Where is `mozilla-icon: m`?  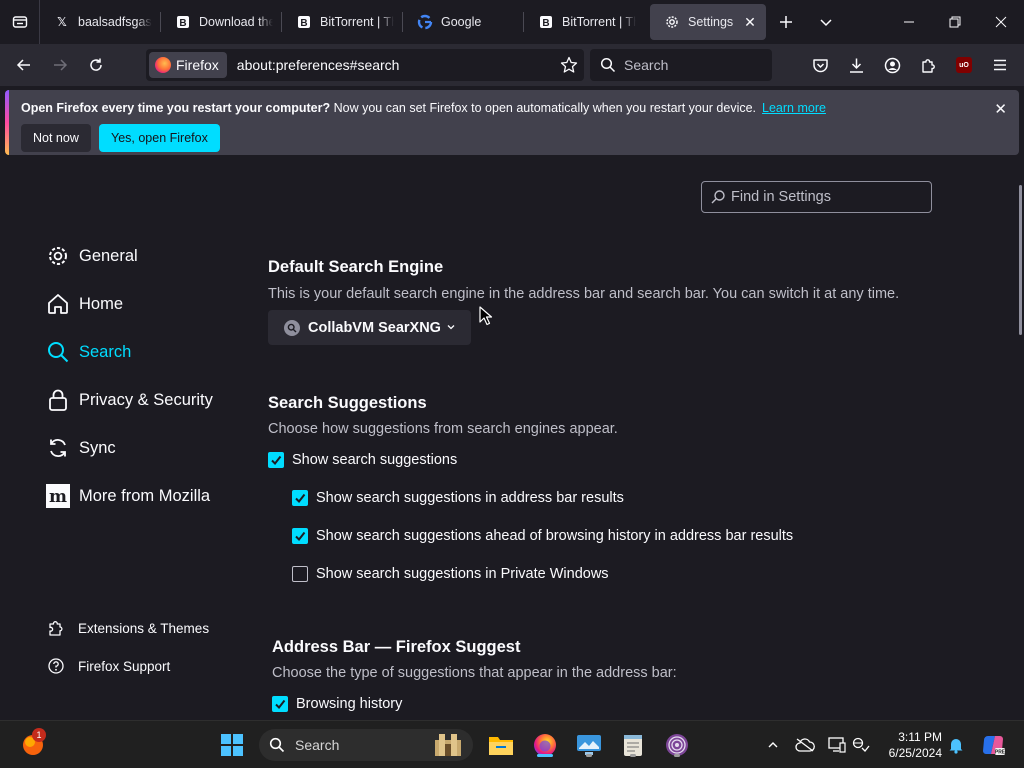
mozilla-icon: m is located at coordinates (58, 496).